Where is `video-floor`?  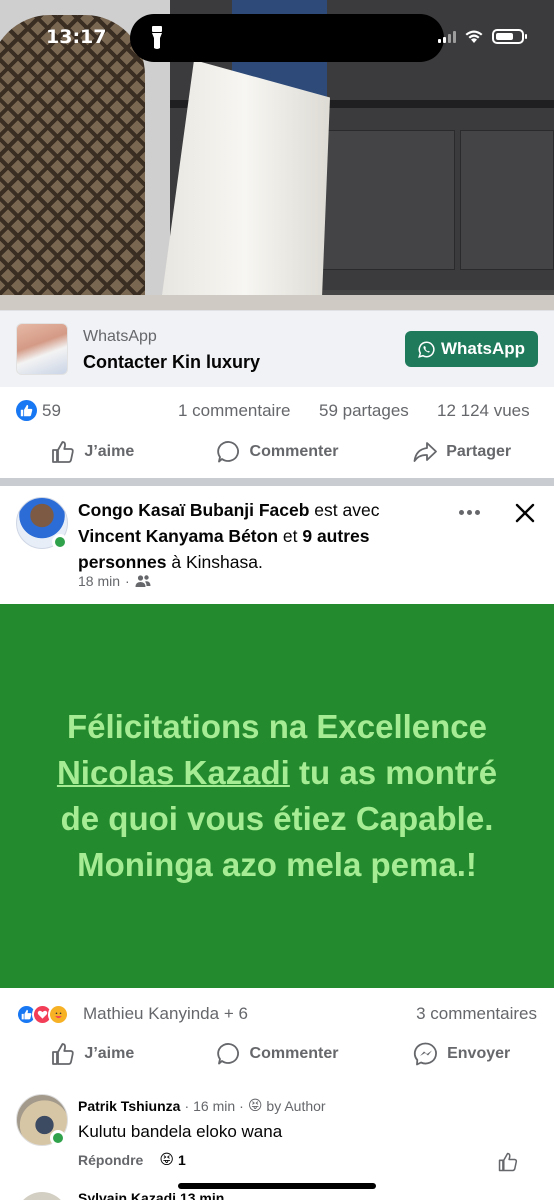 video-floor is located at coordinates (277, 302).